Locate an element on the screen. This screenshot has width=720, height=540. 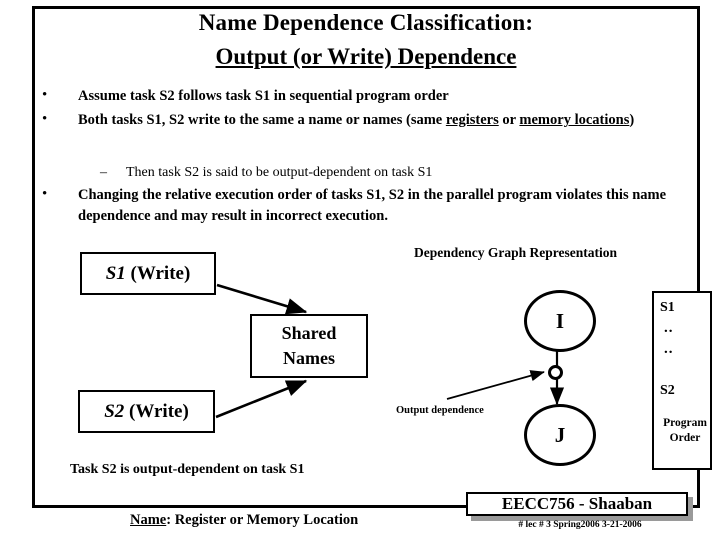
program-order-caption-line-2: Order is located at coordinates (685, 438).